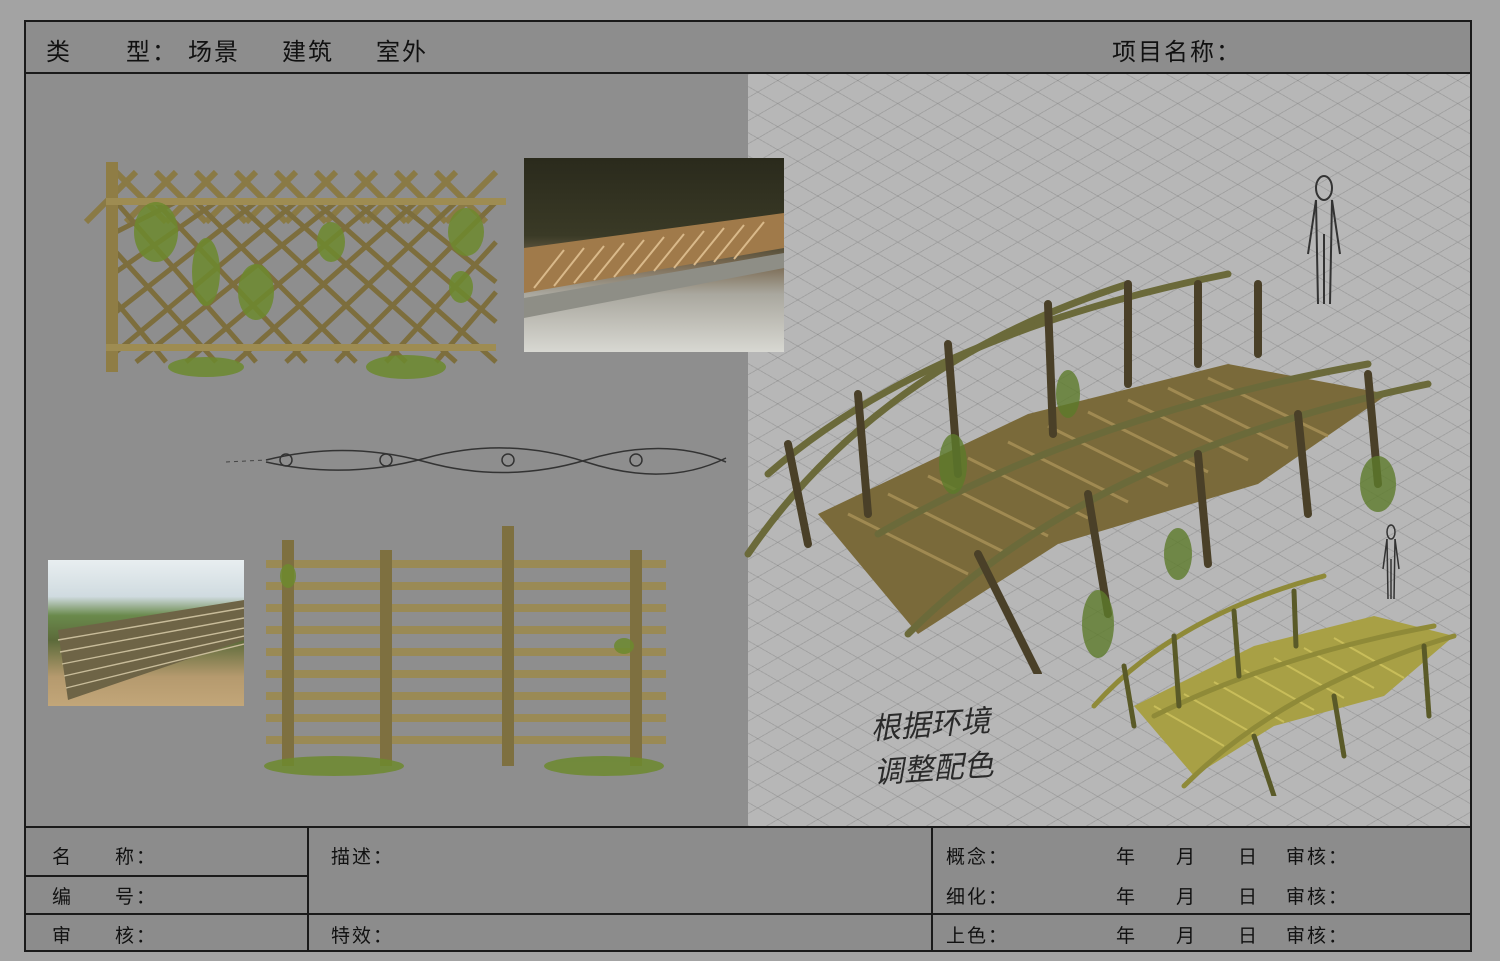 The height and width of the screenshot is (961, 1500). I want to click on footer-row-line-full, so click(748, 914).